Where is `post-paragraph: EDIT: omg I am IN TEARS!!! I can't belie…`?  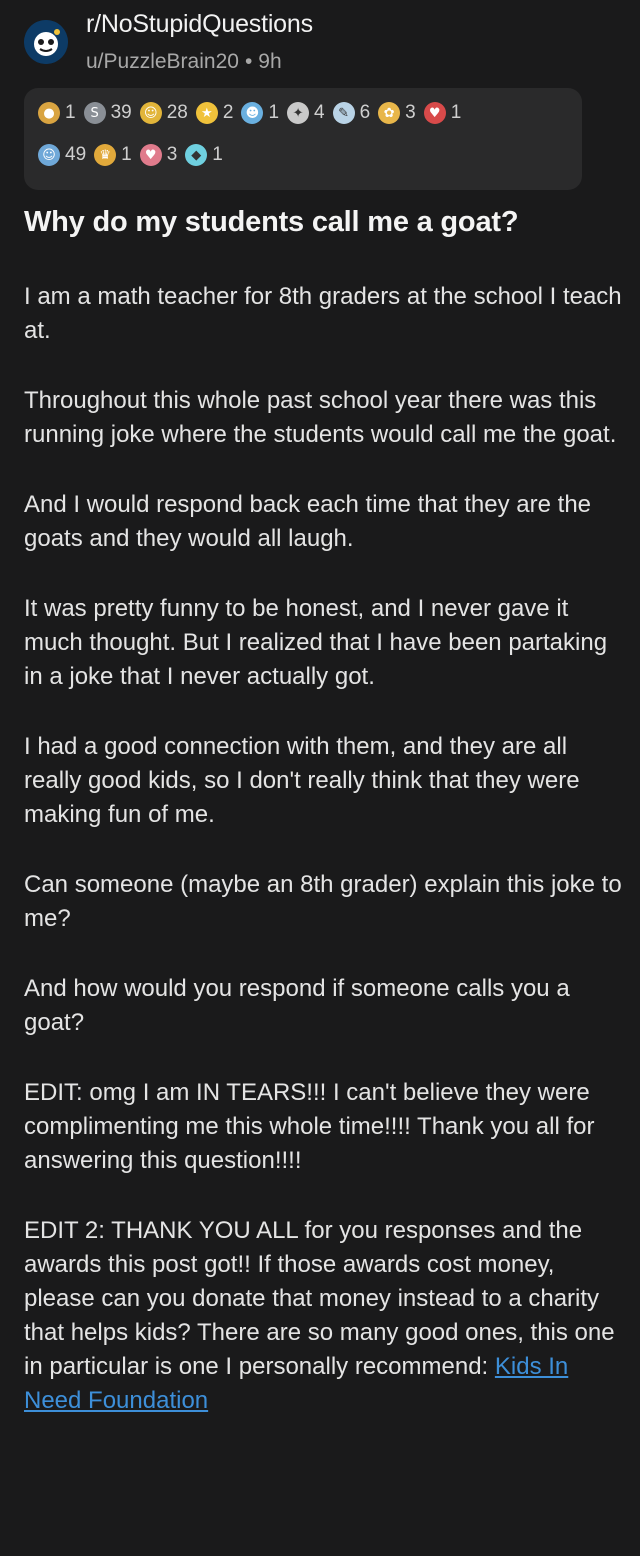 post-paragraph: EDIT: omg I am IN TEARS!!! I can't belie… is located at coordinates (309, 1126).